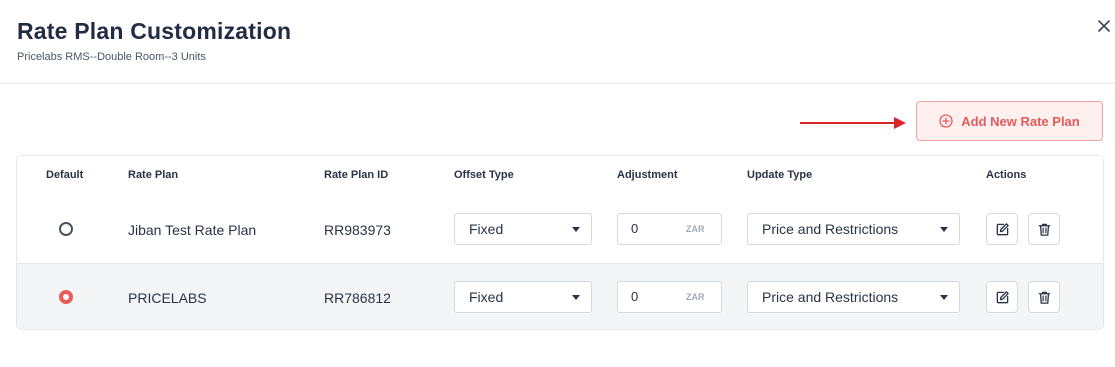  What do you see at coordinates (484, 175) in the screenshot?
I see `header-offset-type: Offset Type` at bounding box center [484, 175].